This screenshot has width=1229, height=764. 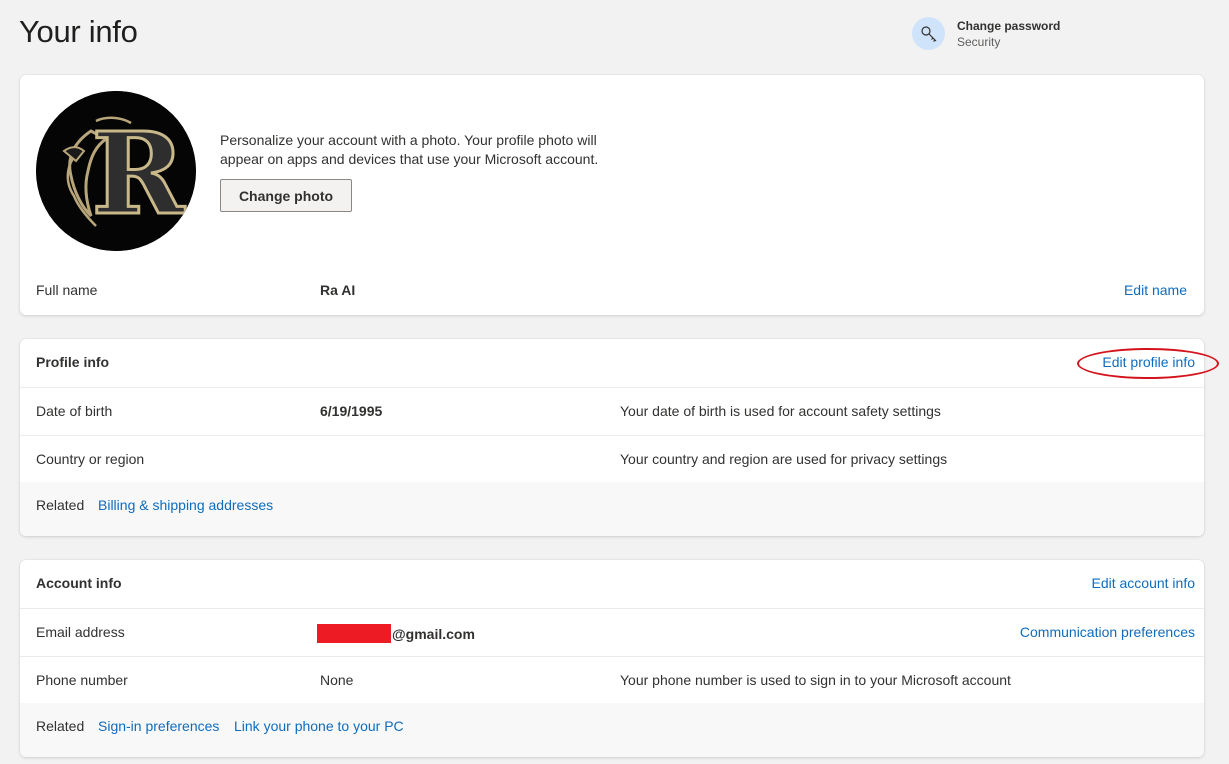 I want to click on key-icon, so click(x=928, y=33).